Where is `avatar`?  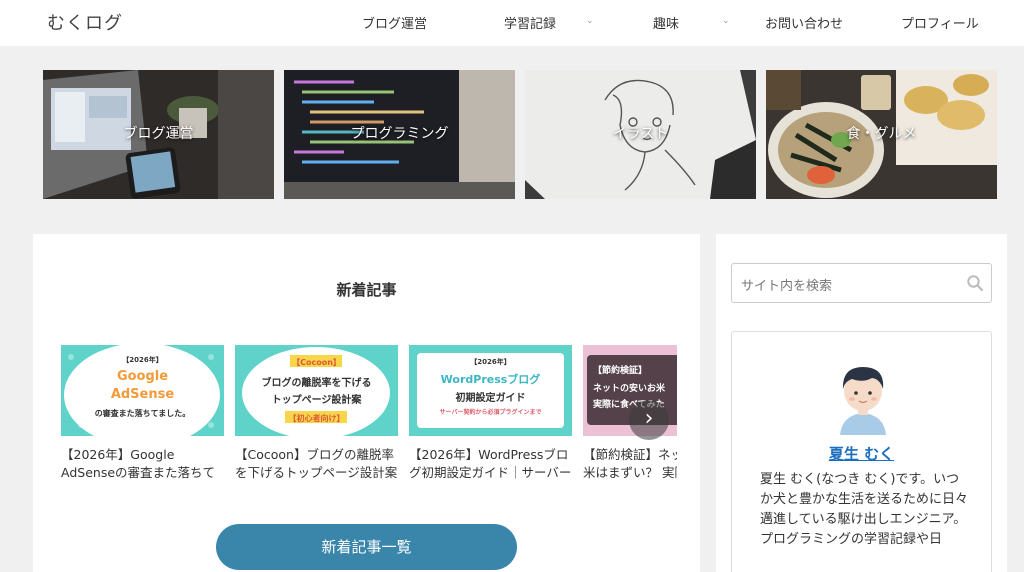
avatar is located at coordinates (863, 401).